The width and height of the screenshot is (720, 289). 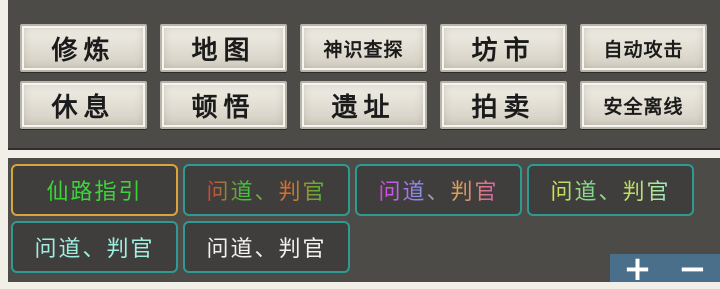 I want to click on zoom-controls: + −, so click(x=665, y=269).